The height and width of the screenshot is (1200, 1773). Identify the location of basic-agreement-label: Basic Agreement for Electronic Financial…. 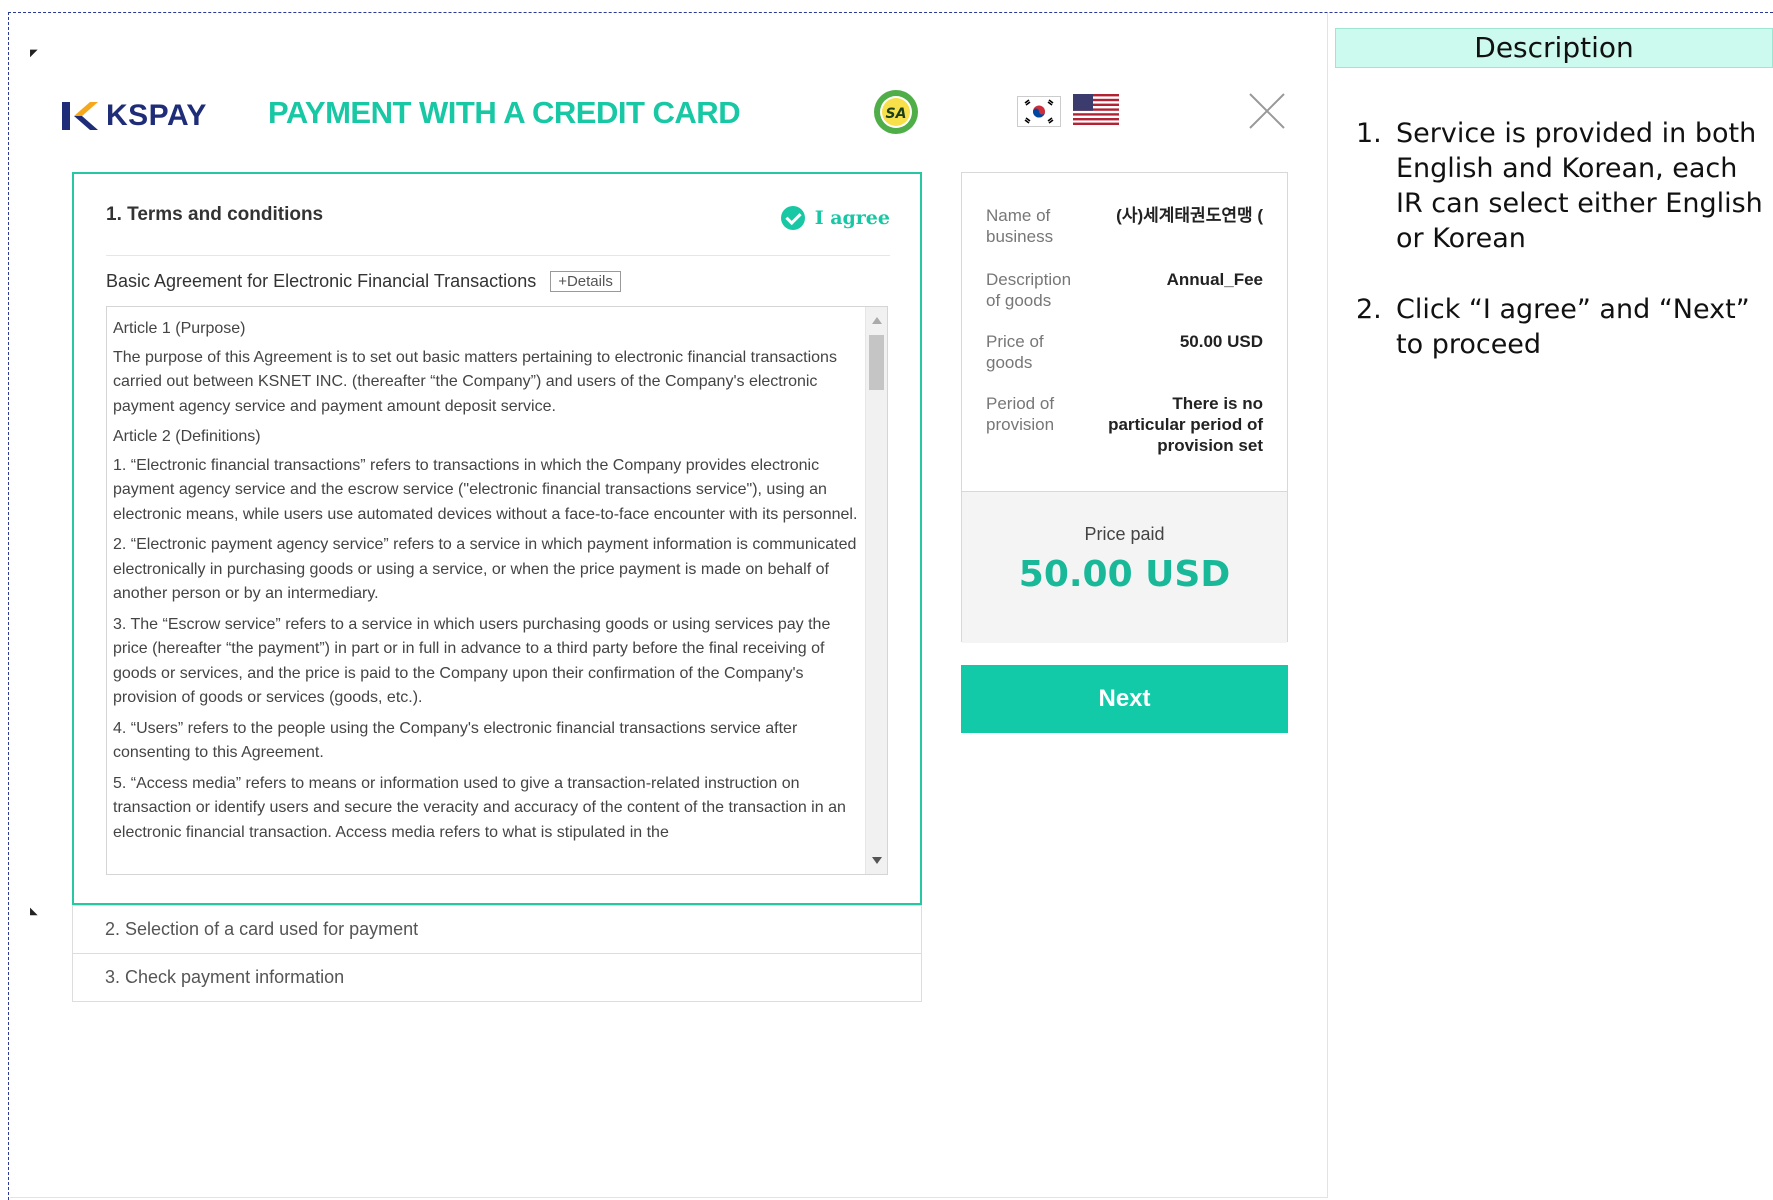
(321, 281).